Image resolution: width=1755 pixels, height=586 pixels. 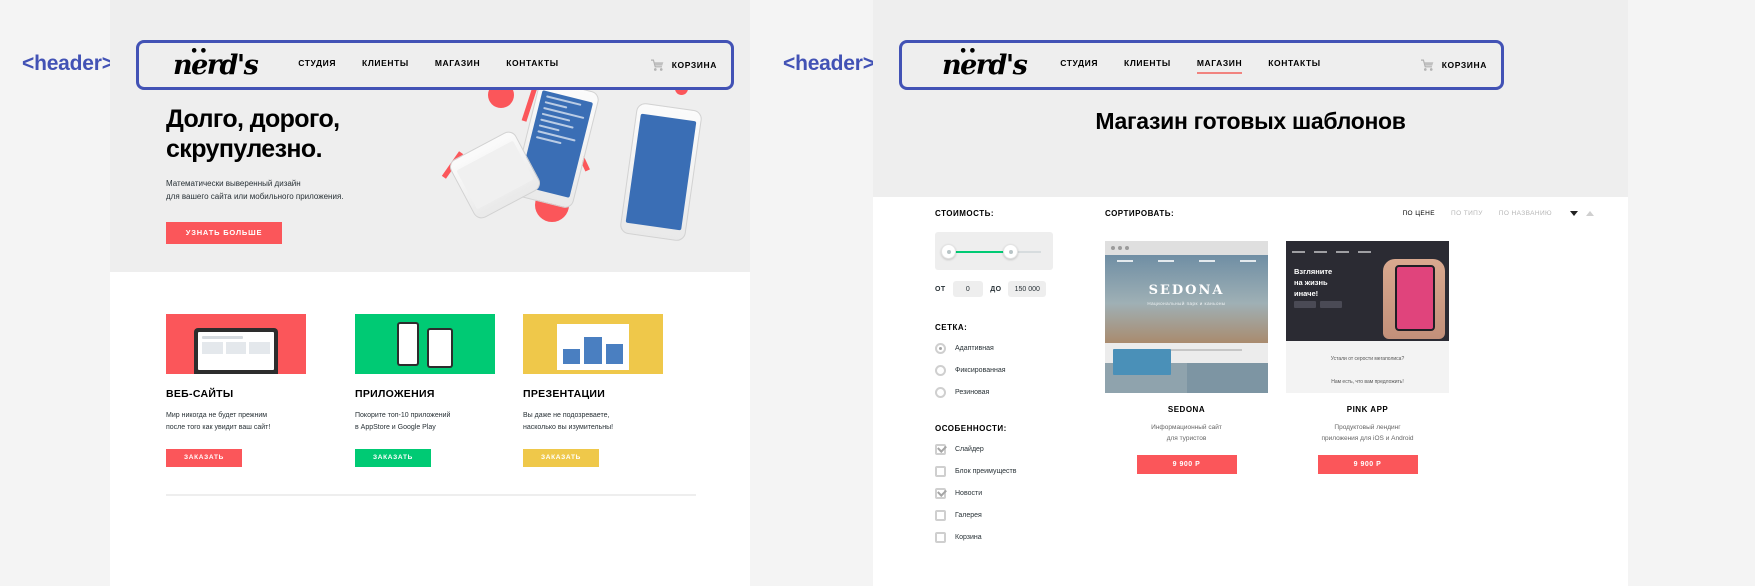 I want to click on checkbox-slider: Слайдер, so click(x=994, y=449).